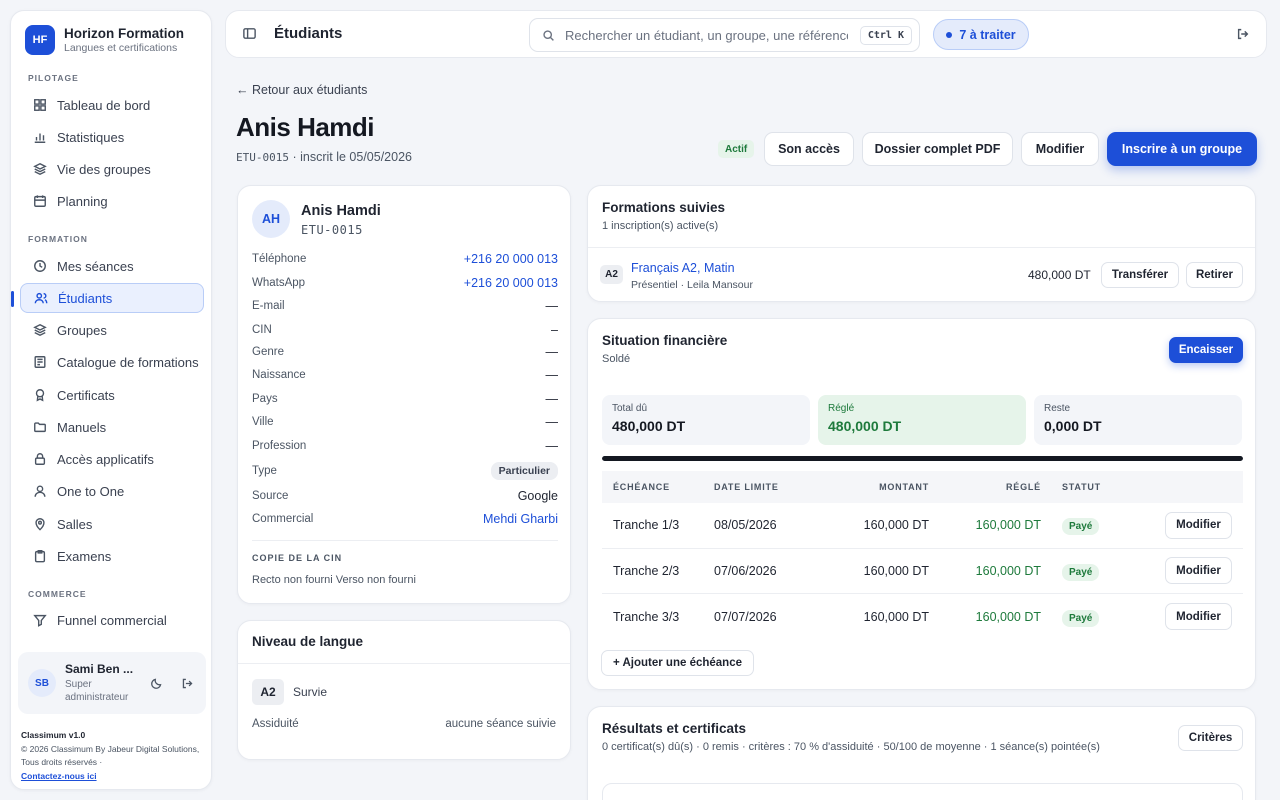 The height and width of the screenshot is (800, 1280). What do you see at coordinates (268, 692) in the screenshot?
I see `level-badge: A2` at bounding box center [268, 692].